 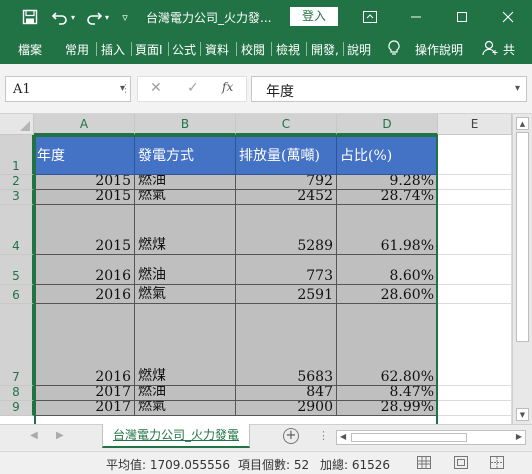 I want to click on vertical-scrollbar: ▲ ▼, so click(x=522, y=269).